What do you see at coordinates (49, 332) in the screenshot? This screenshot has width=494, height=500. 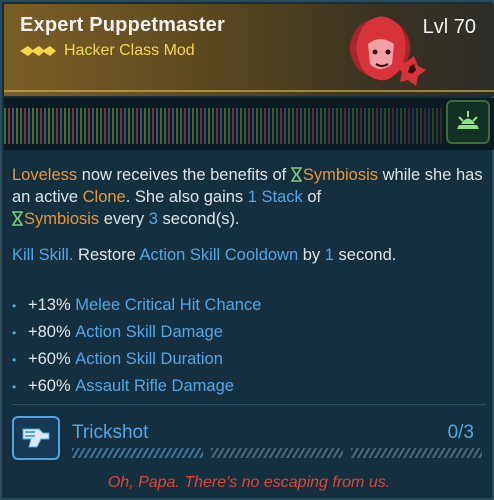 I see `stat-value: +80%` at bounding box center [49, 332].